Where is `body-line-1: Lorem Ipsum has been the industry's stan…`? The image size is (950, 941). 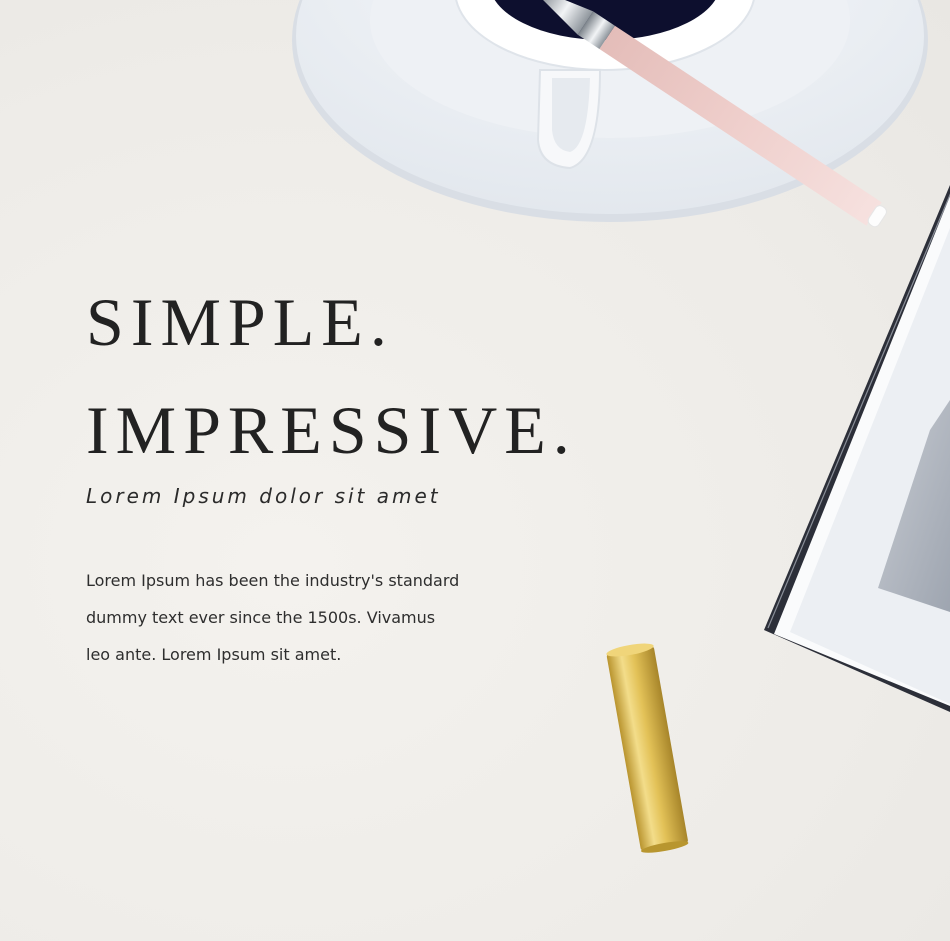 body-line-1: Lorem Ipsum has been the industry's stan… is located at coordinates (273, 580).